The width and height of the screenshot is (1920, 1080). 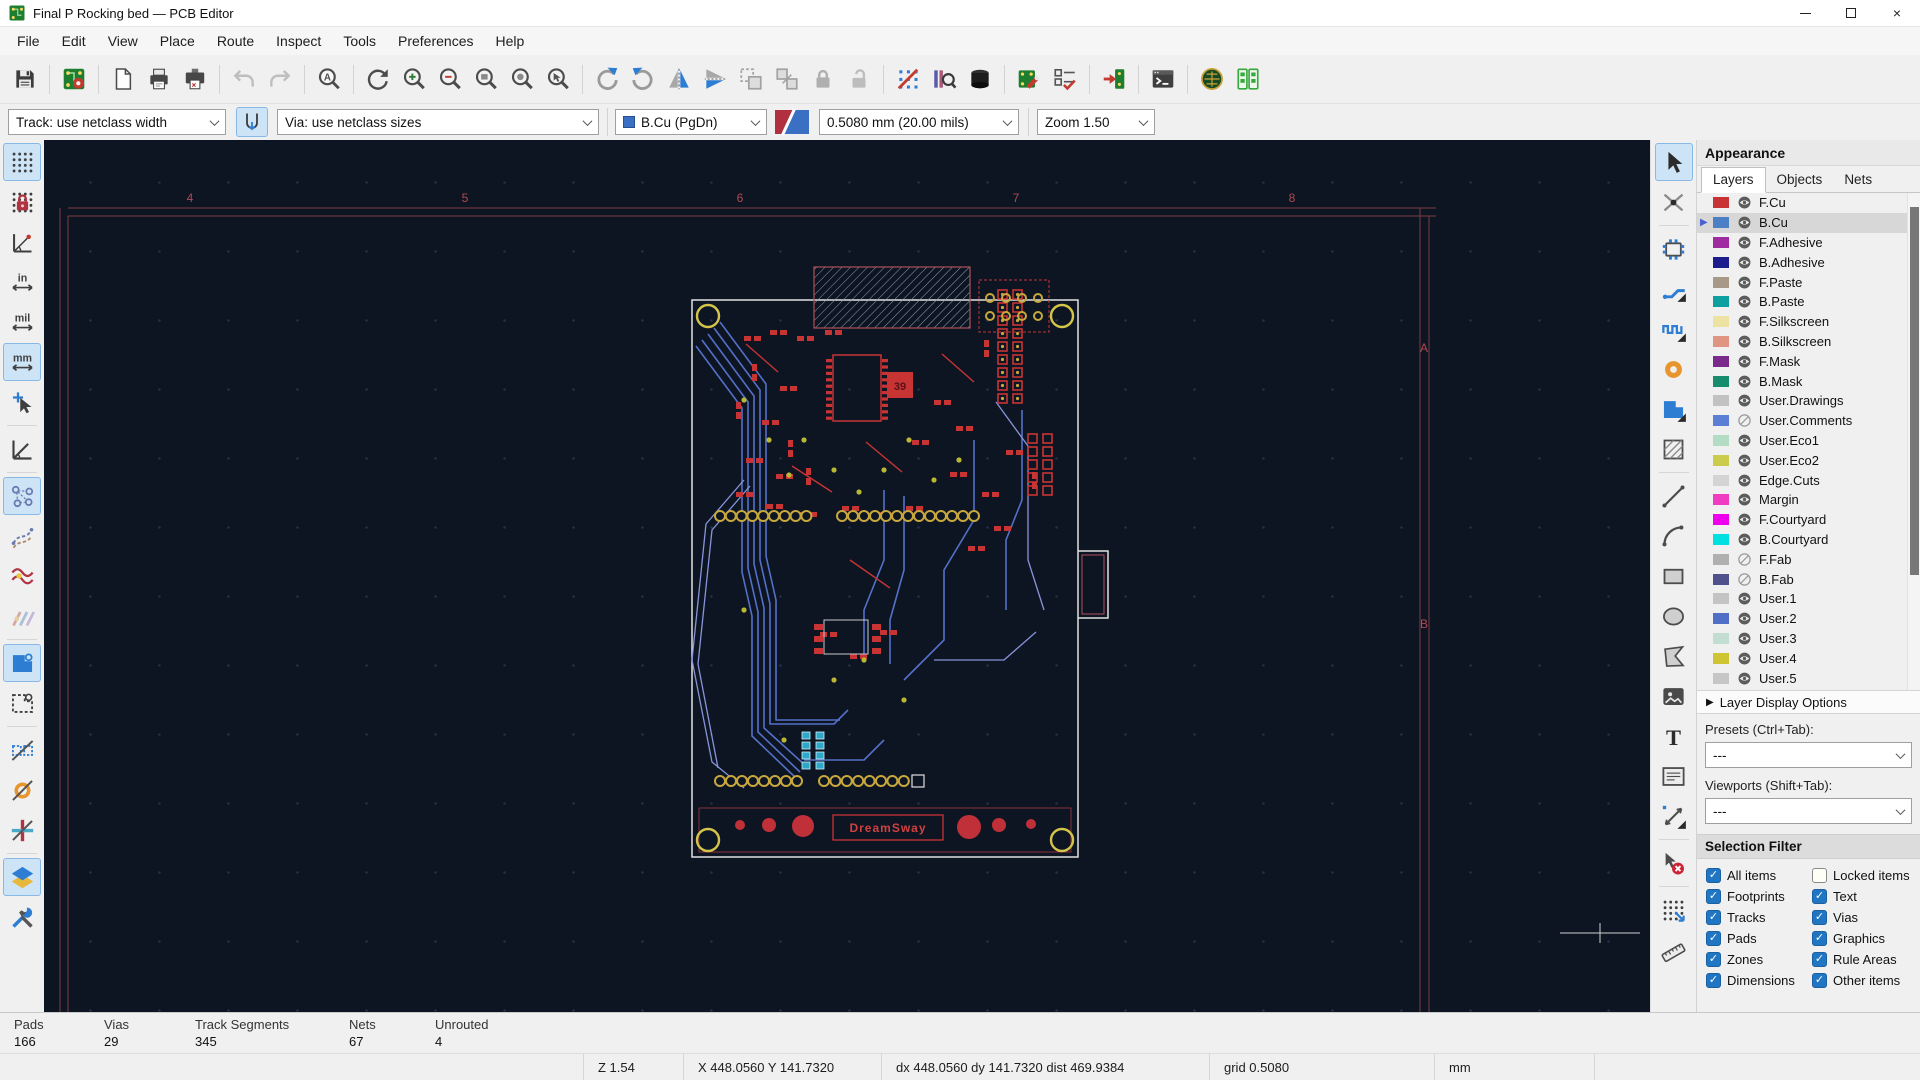 I want to click on polygon-tool-icon, so click(x=1674, y=656).